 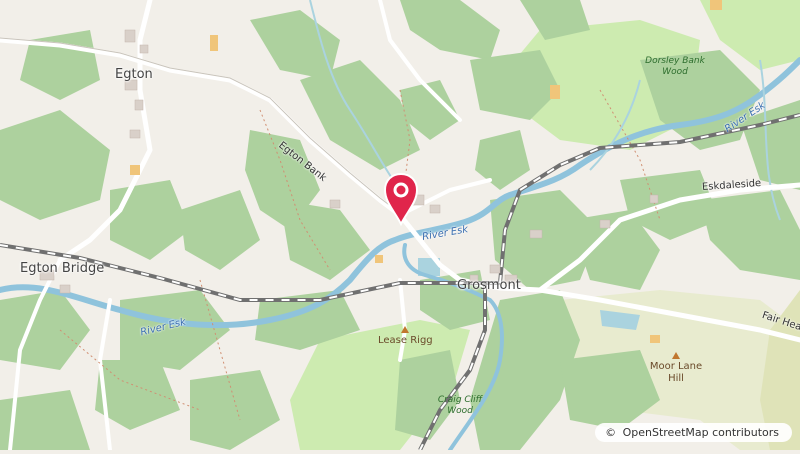 I want to click on map-pin-icon, so click(x=401, y=198).